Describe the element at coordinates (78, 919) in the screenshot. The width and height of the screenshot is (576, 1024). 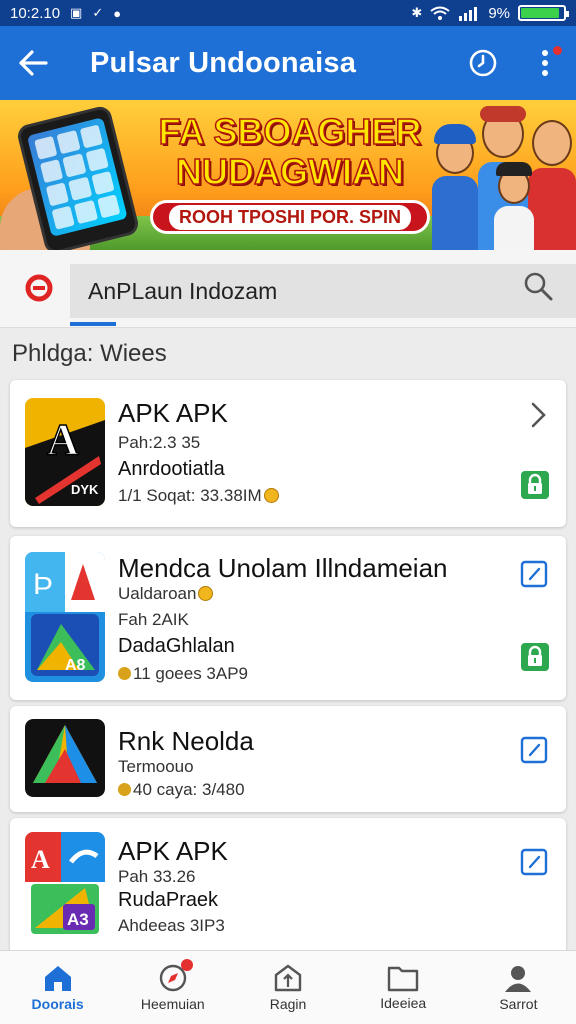
I see `svg-text: A3` at that location.